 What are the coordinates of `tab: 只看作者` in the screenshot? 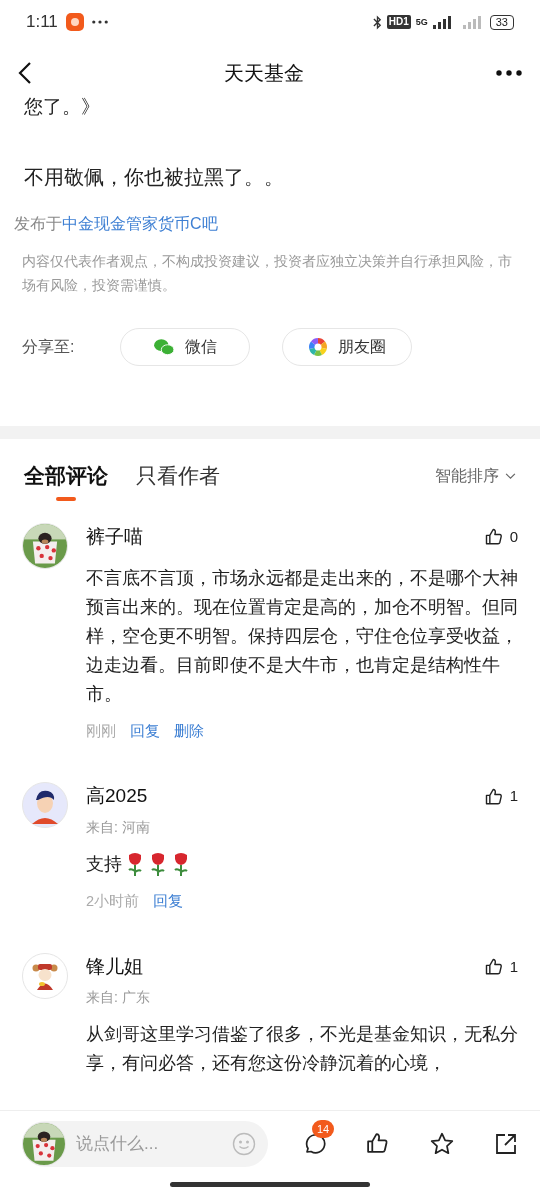 It's located at (178, 476).